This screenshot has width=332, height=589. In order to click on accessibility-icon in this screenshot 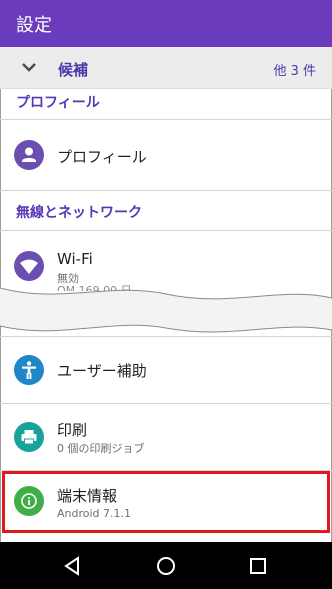, I will do `click(29, 370)`.